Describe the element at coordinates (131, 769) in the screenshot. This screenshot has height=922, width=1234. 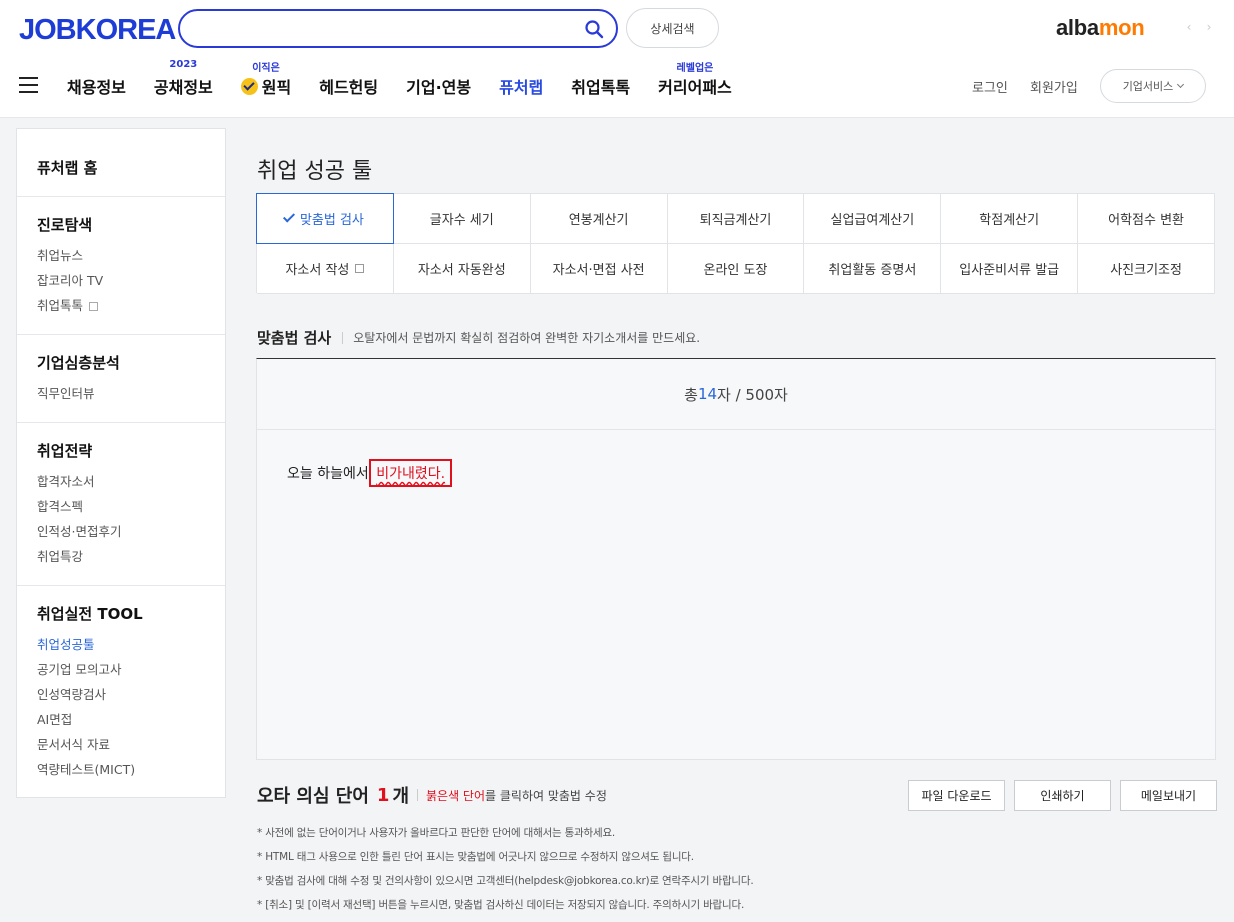
I see `sidebar-item-mict: 역량테스트(MICT)` at that location.